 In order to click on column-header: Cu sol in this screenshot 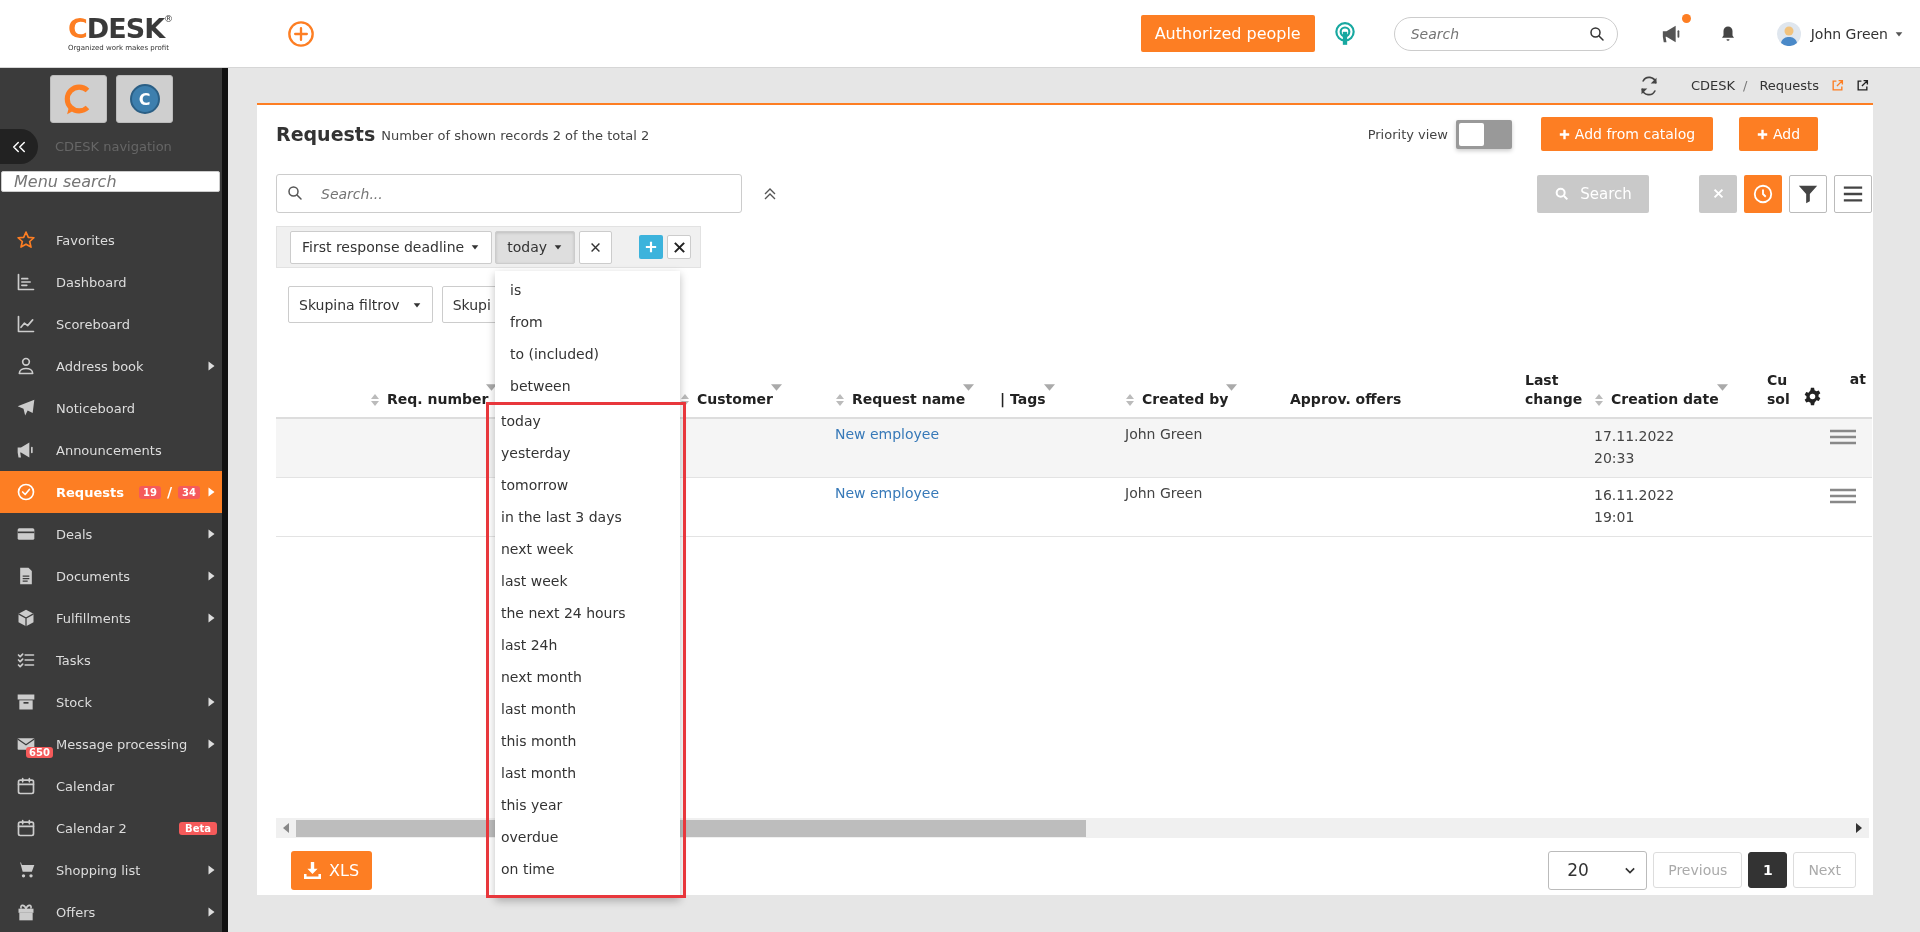, I will do `click(1779, 390)`.